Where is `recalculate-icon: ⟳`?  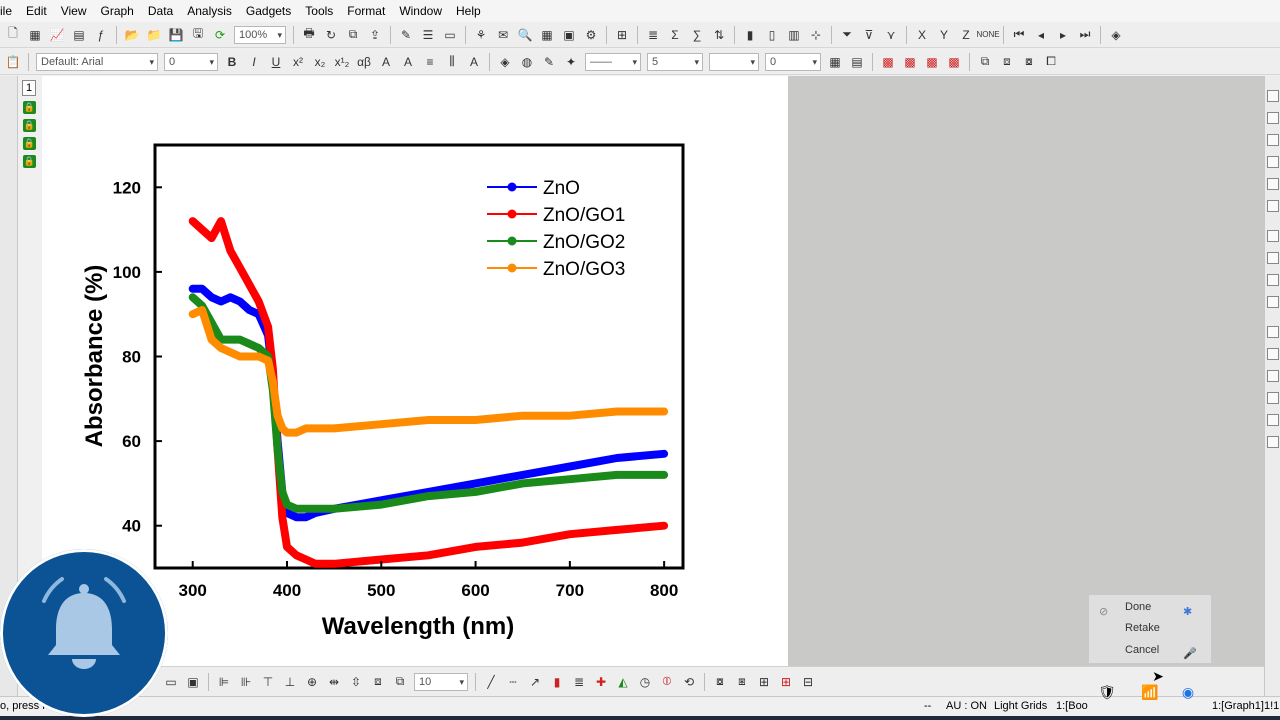 recalculate-icon: ⟳ is located at coordinates (220, 35).